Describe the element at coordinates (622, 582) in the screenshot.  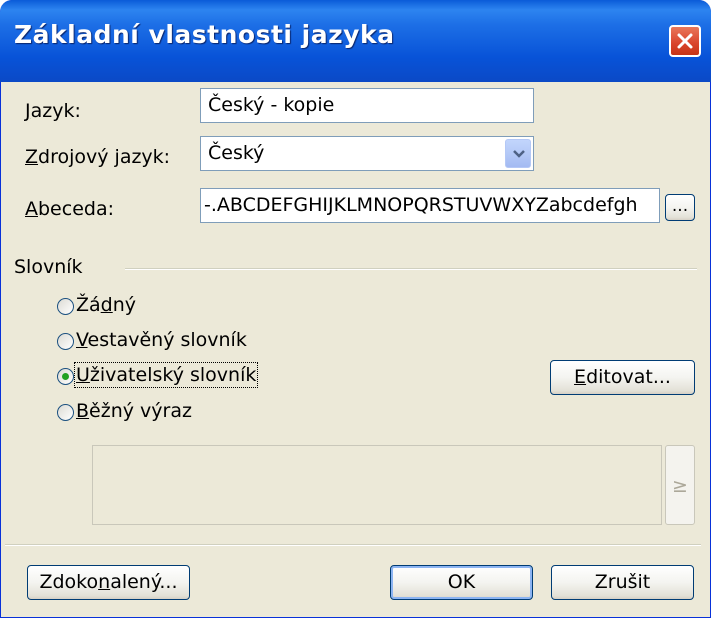
I see `cancel-button: Zrušit` at that location.